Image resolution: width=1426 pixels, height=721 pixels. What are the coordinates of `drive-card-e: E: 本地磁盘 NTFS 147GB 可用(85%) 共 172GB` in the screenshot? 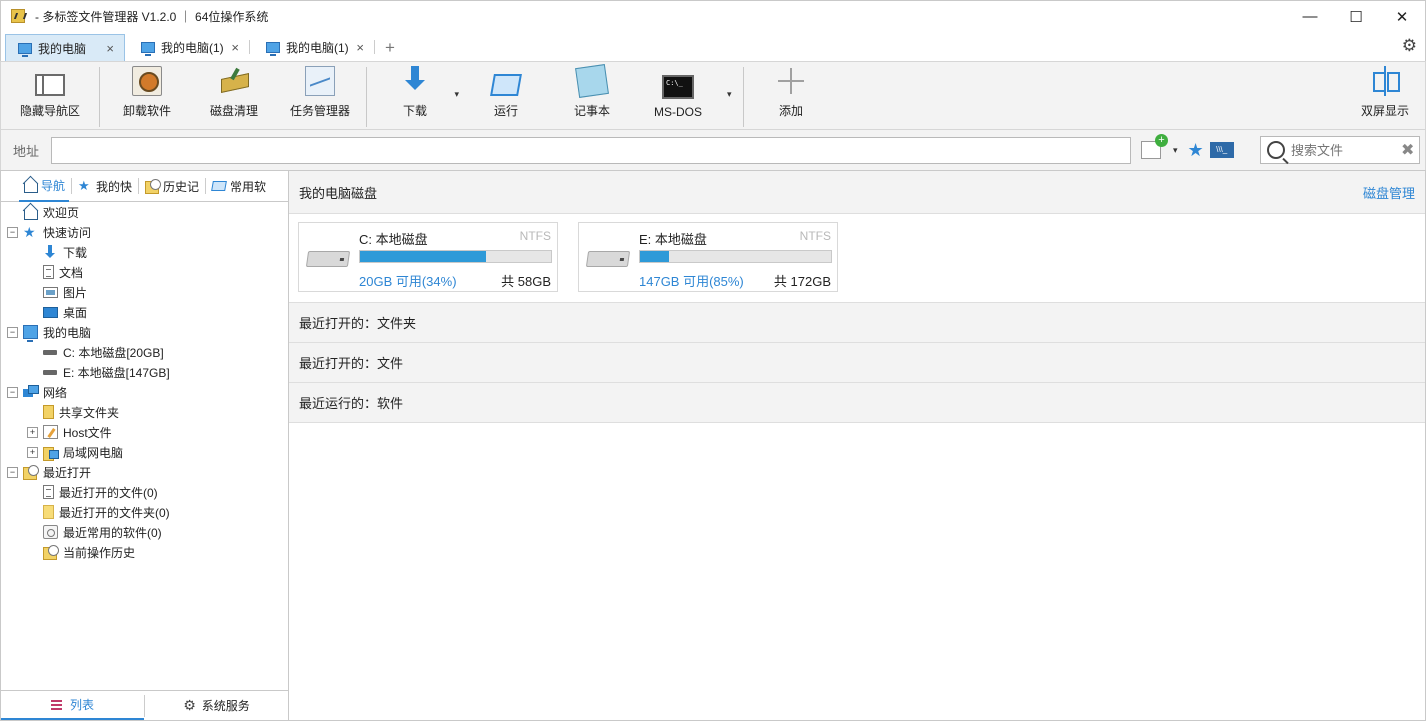 It's located at (708, 257).